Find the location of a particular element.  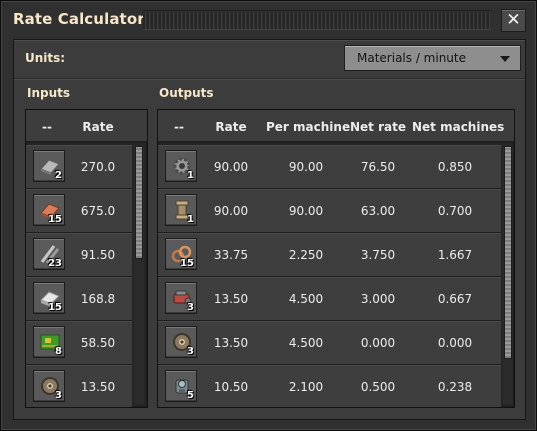

table-row: 2 270.0 is located at coordinates (79, 167).